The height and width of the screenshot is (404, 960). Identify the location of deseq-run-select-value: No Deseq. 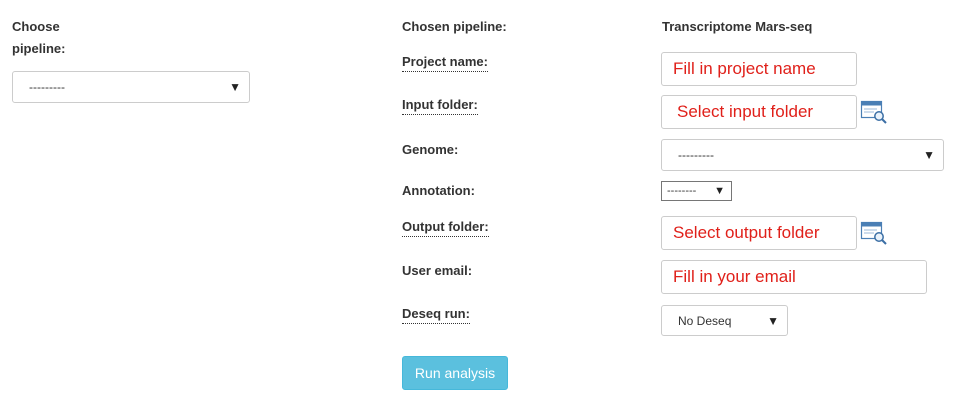
(705, 320).